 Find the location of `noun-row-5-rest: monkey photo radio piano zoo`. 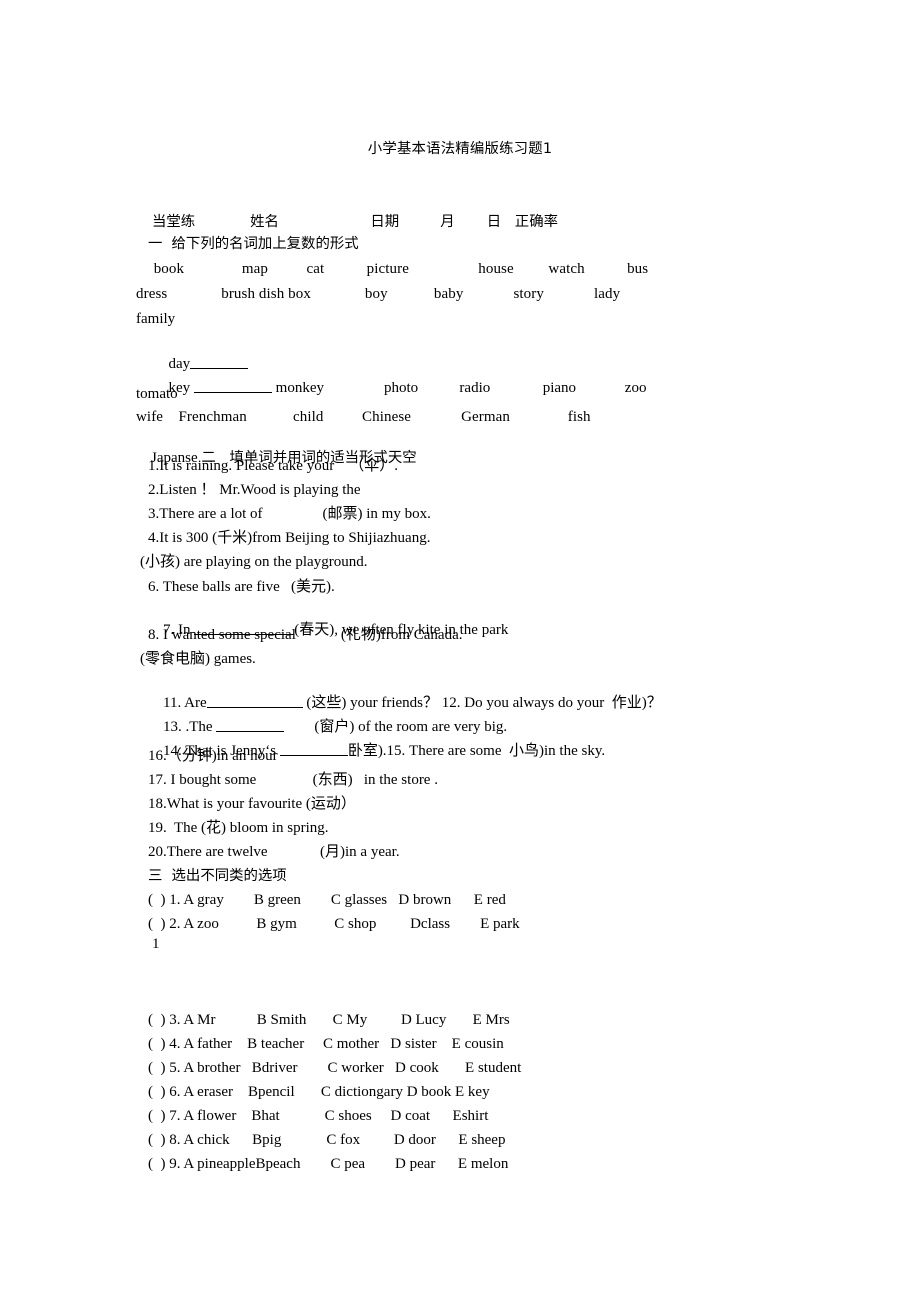

noun-row-5-rest: monkey photo radio piano zoo is located at coordinates (461, 387).